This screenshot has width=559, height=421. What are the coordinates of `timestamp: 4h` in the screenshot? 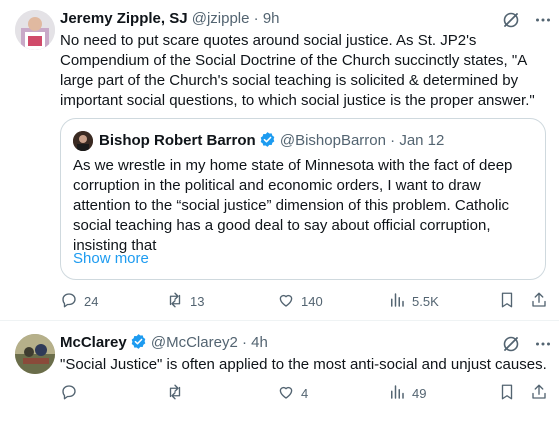 It's located at (259, 342).